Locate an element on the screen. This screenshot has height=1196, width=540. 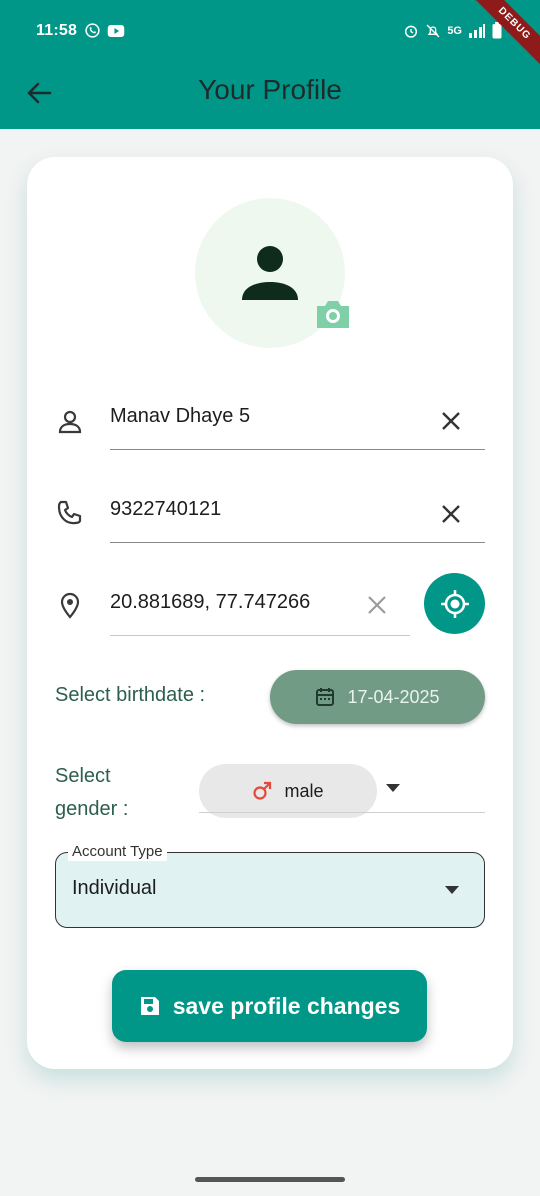
gender-value: male is located at coordinates (304, 790).